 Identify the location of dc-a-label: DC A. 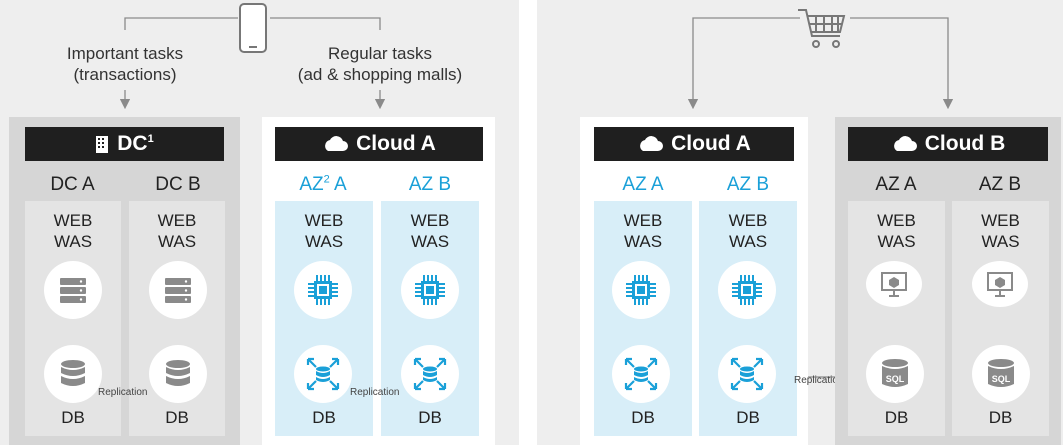
(72, 184).